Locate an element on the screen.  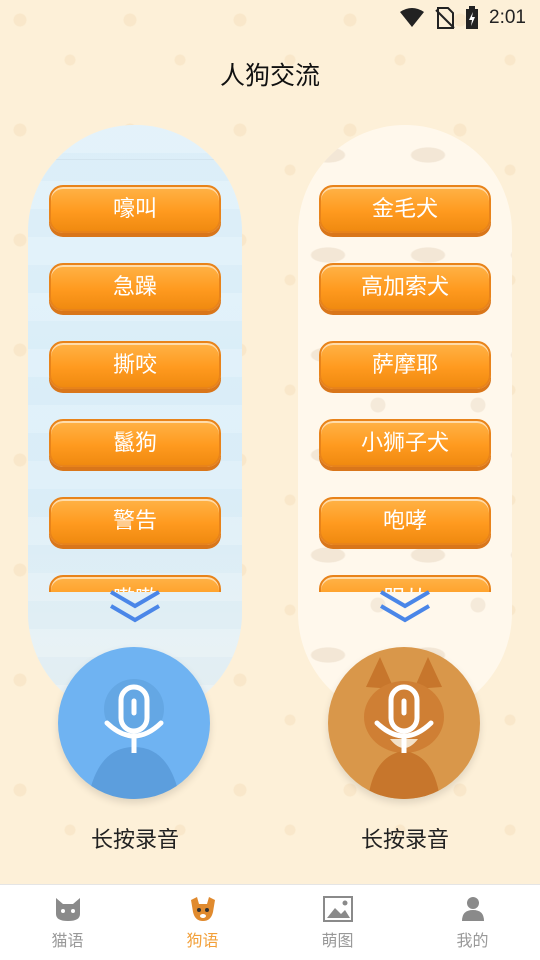
cat-icon is located at coordinates (68, 909).